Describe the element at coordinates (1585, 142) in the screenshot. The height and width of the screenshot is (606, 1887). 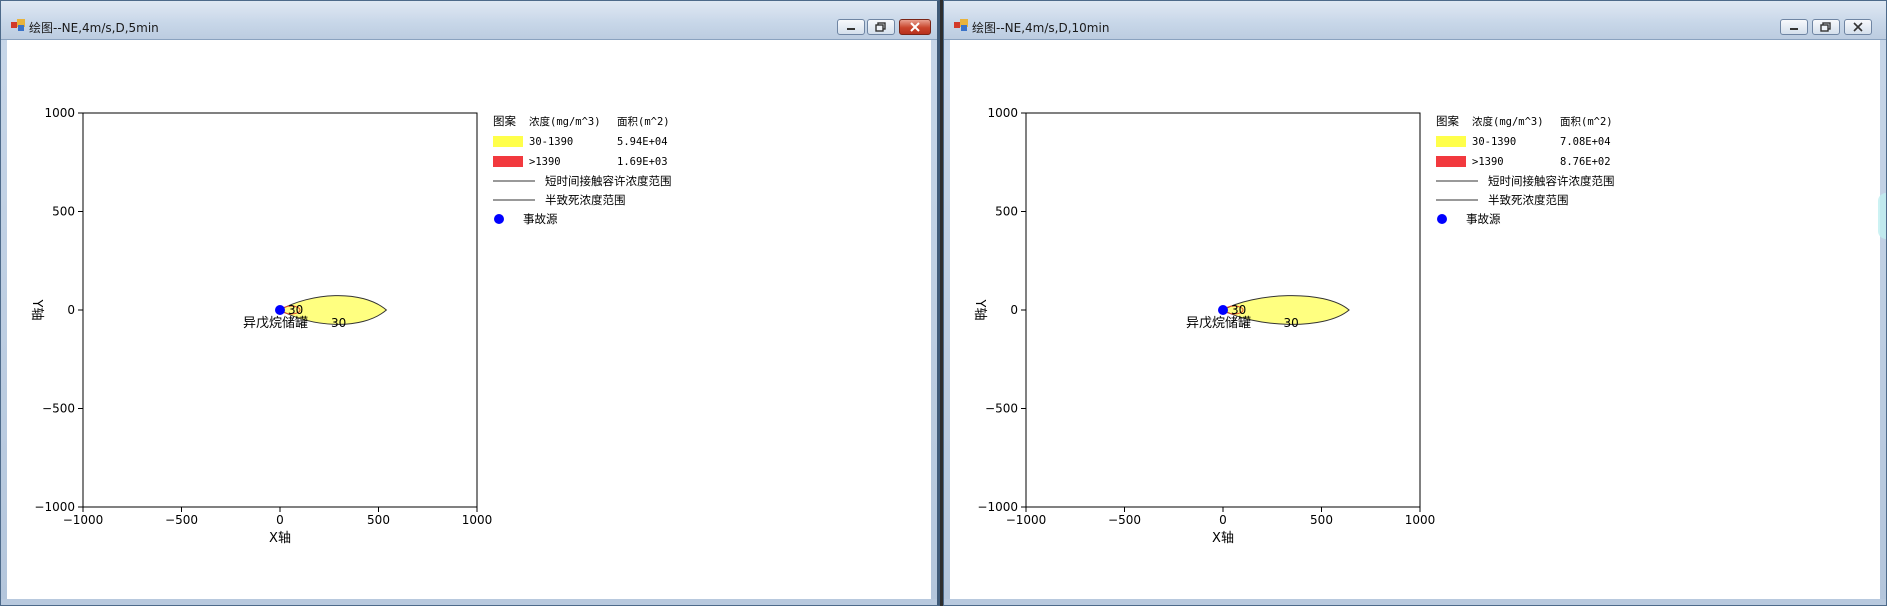
I see `legend-area: 7.08E+04` at that location.